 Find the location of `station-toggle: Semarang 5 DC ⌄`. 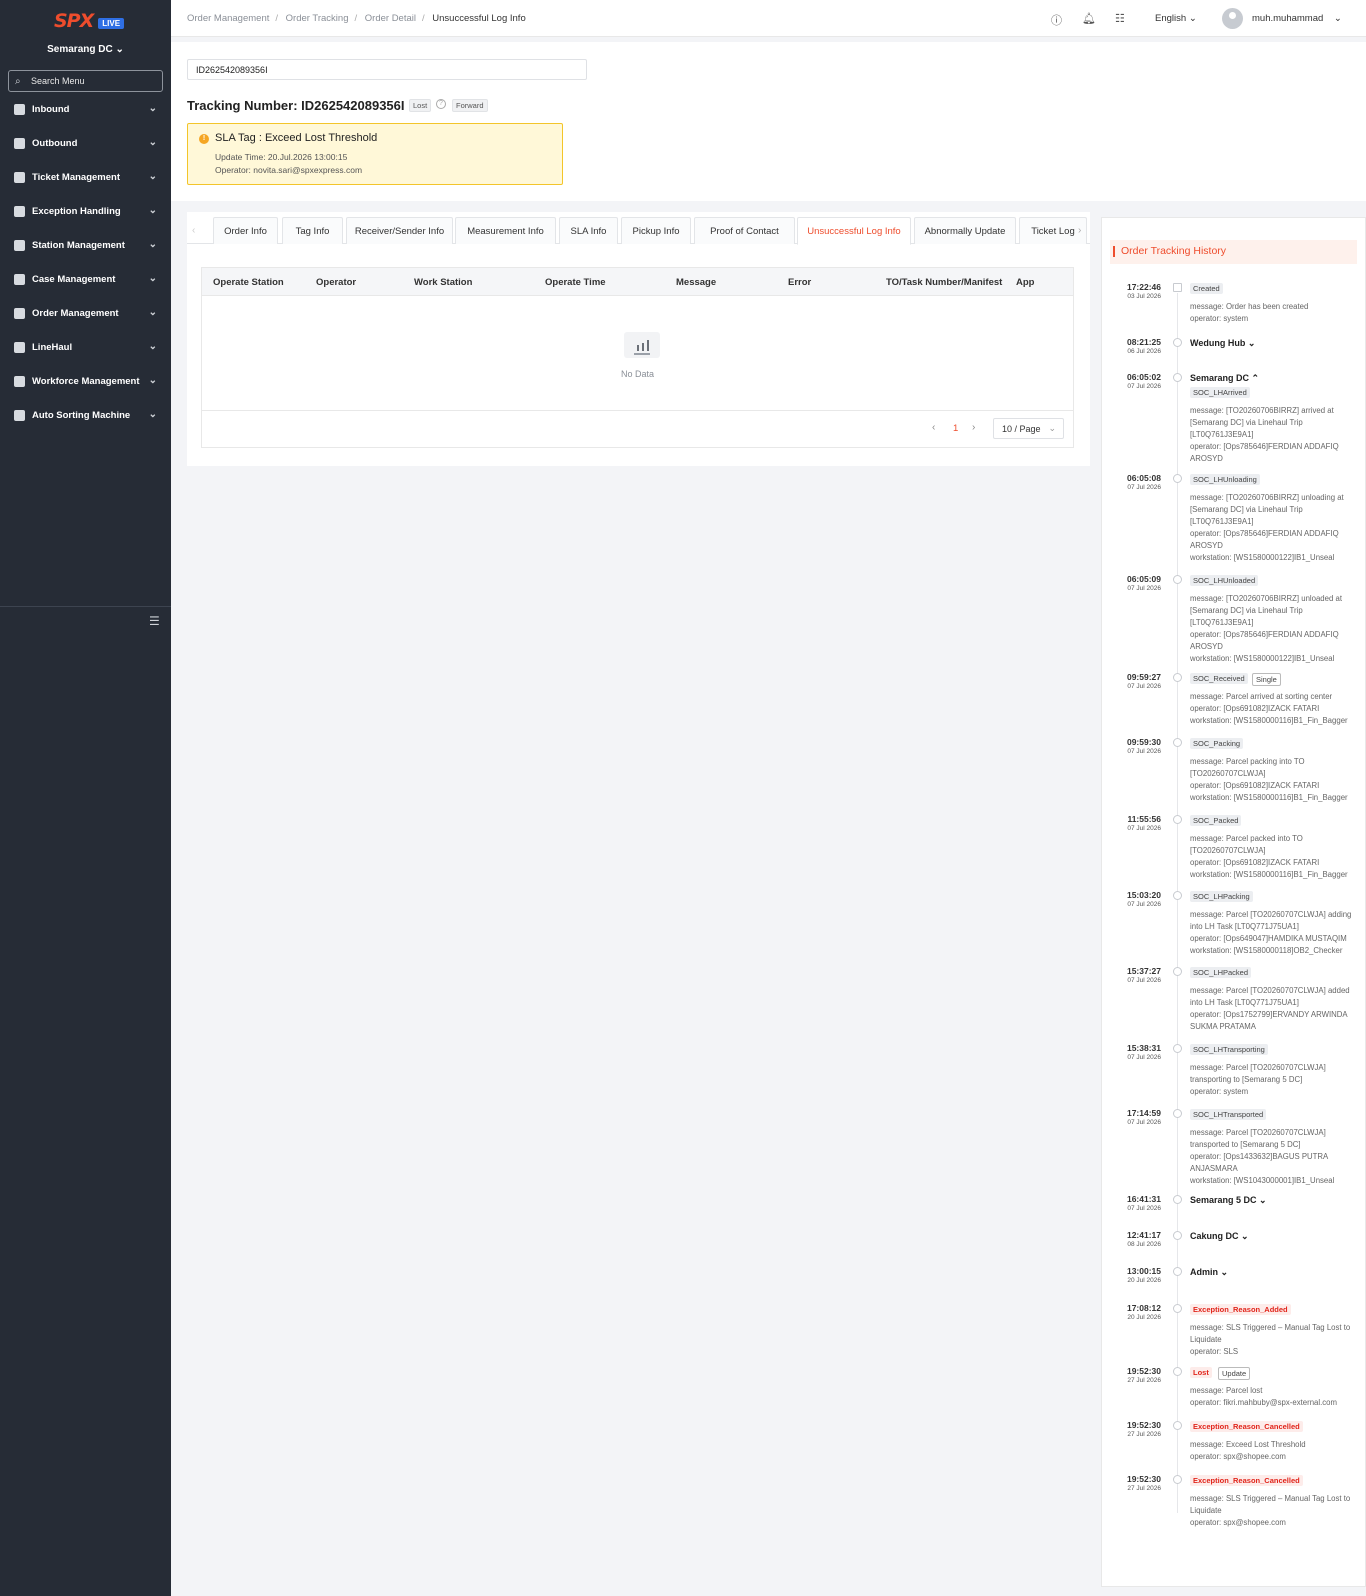

station-toggle: Semarang 5 DC ⌄ is located at coordinates (1228, 1200).